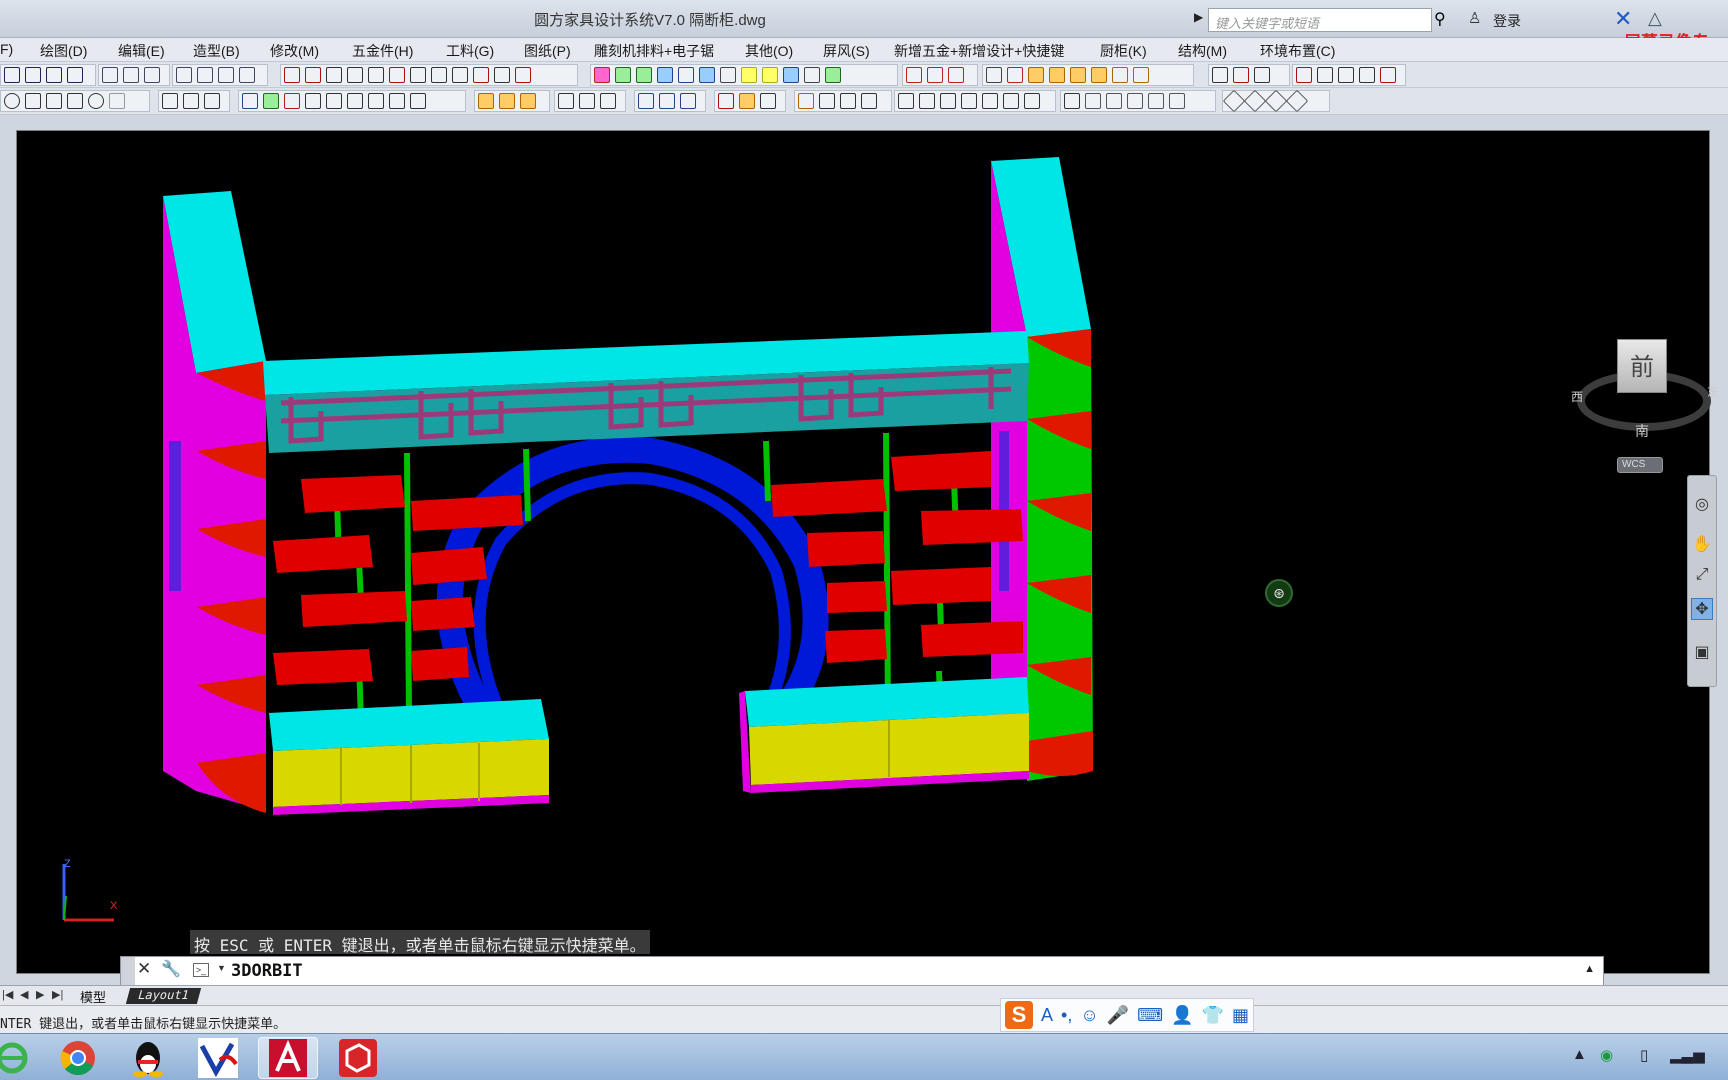  What do you see at coordinates (1198, 17) in the screenshot?
I see `search-expand-icon: ▶` at bounding box center [1198, 17].